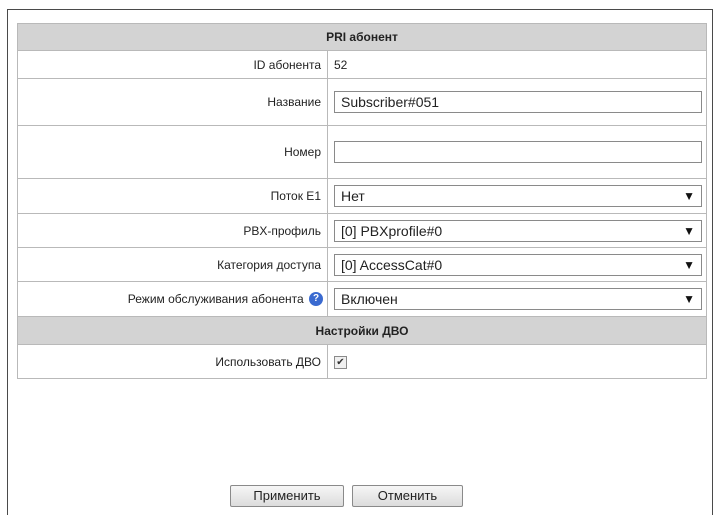  Describe the element at coordinates (392, 230) in the screenshot. I see `pbx-value: [0] PBXprofile#0` at that location.